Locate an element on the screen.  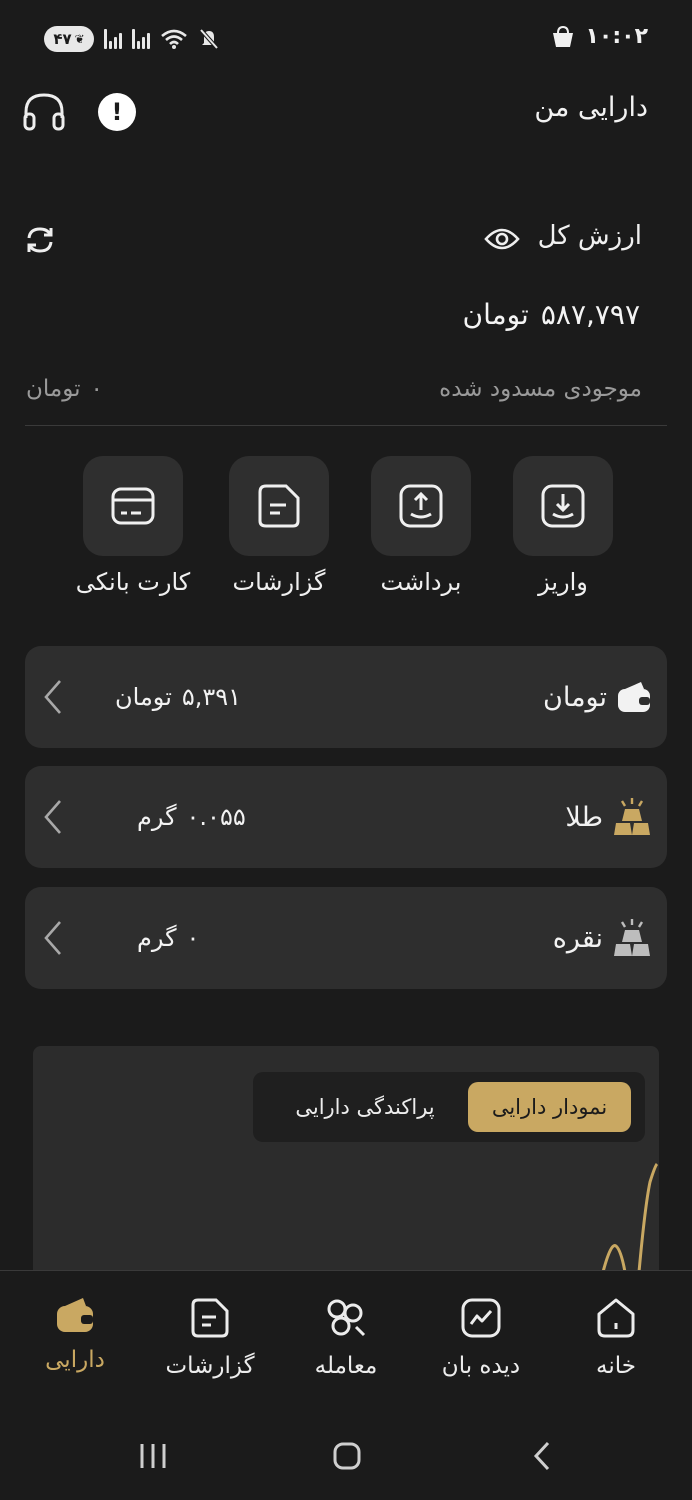
nav-watchlist-label: دیده بان is located at coordinates (481, 1366).